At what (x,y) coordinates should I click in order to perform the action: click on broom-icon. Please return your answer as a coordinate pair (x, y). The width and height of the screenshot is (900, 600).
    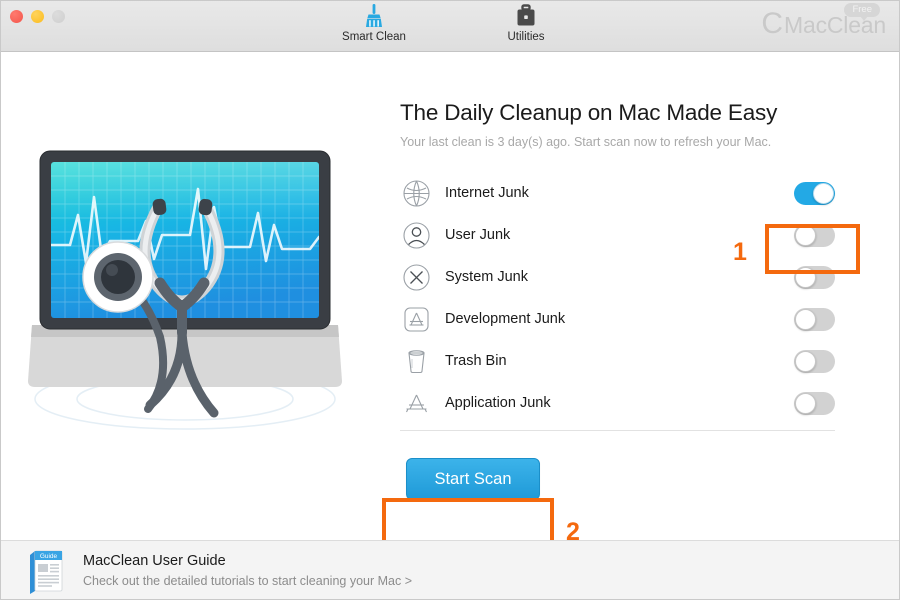
    Looking at the image, I should click on (374, 16).